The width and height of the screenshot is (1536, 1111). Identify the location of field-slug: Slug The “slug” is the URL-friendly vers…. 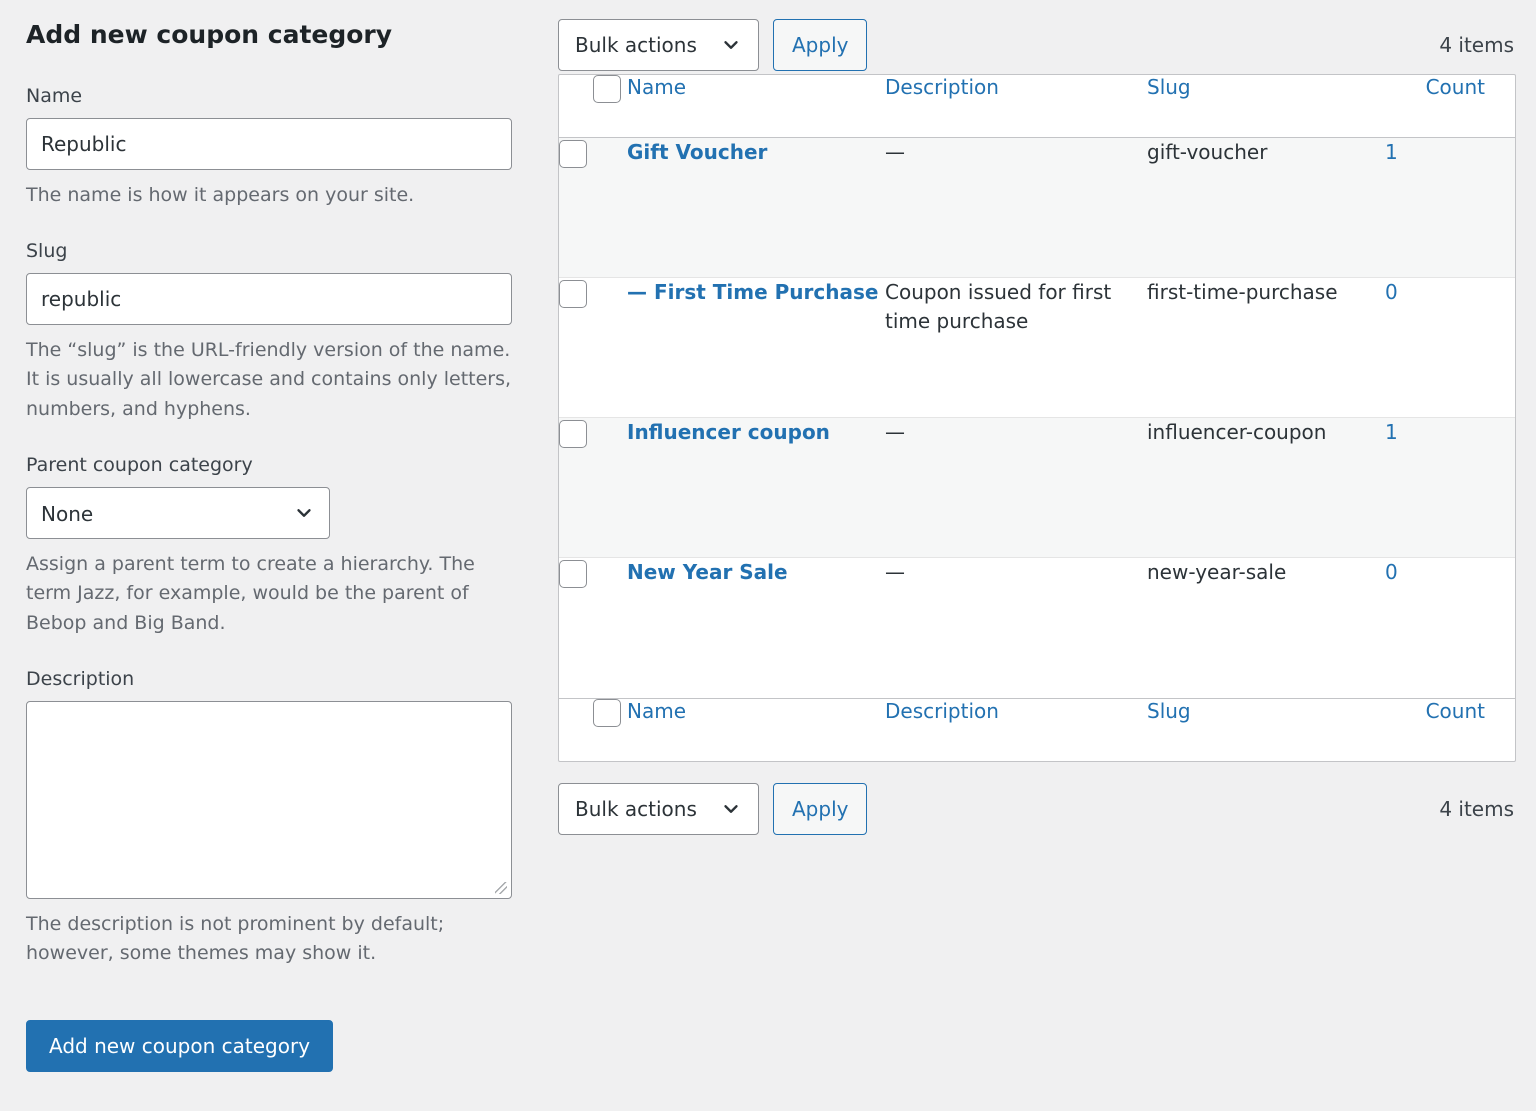
(272, 331).